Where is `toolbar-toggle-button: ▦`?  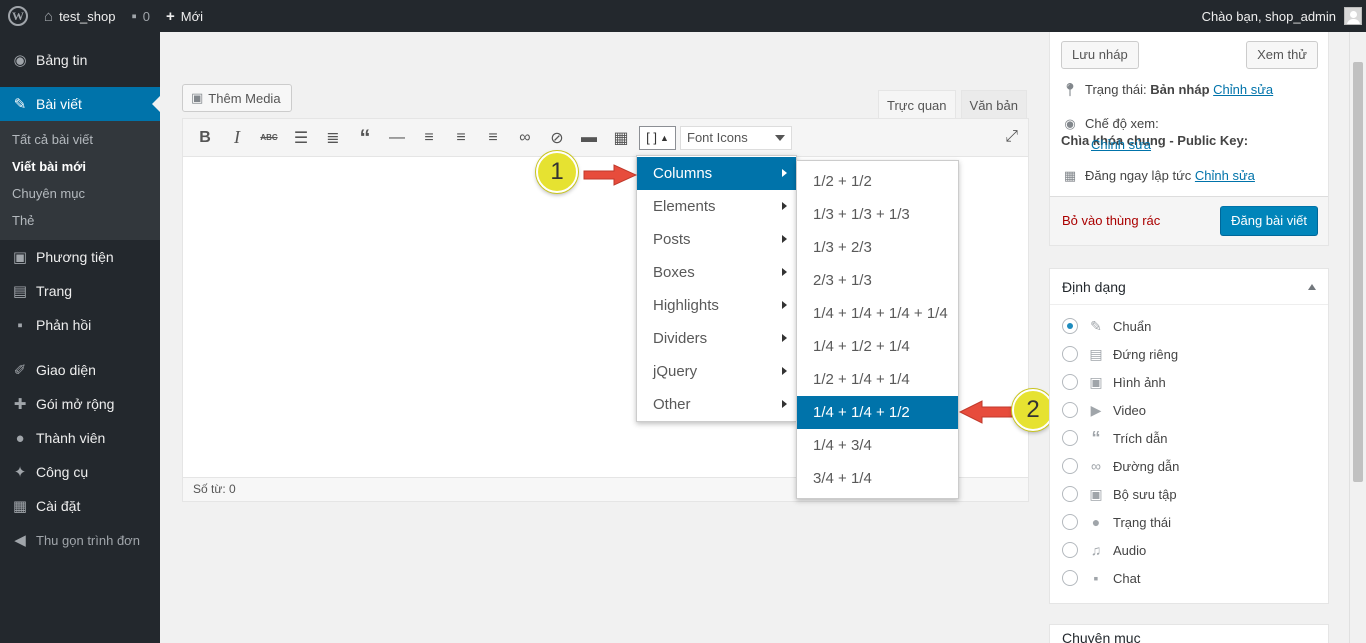 toolbar-toggle-button: ▦ is located at coordinates (621, 138).